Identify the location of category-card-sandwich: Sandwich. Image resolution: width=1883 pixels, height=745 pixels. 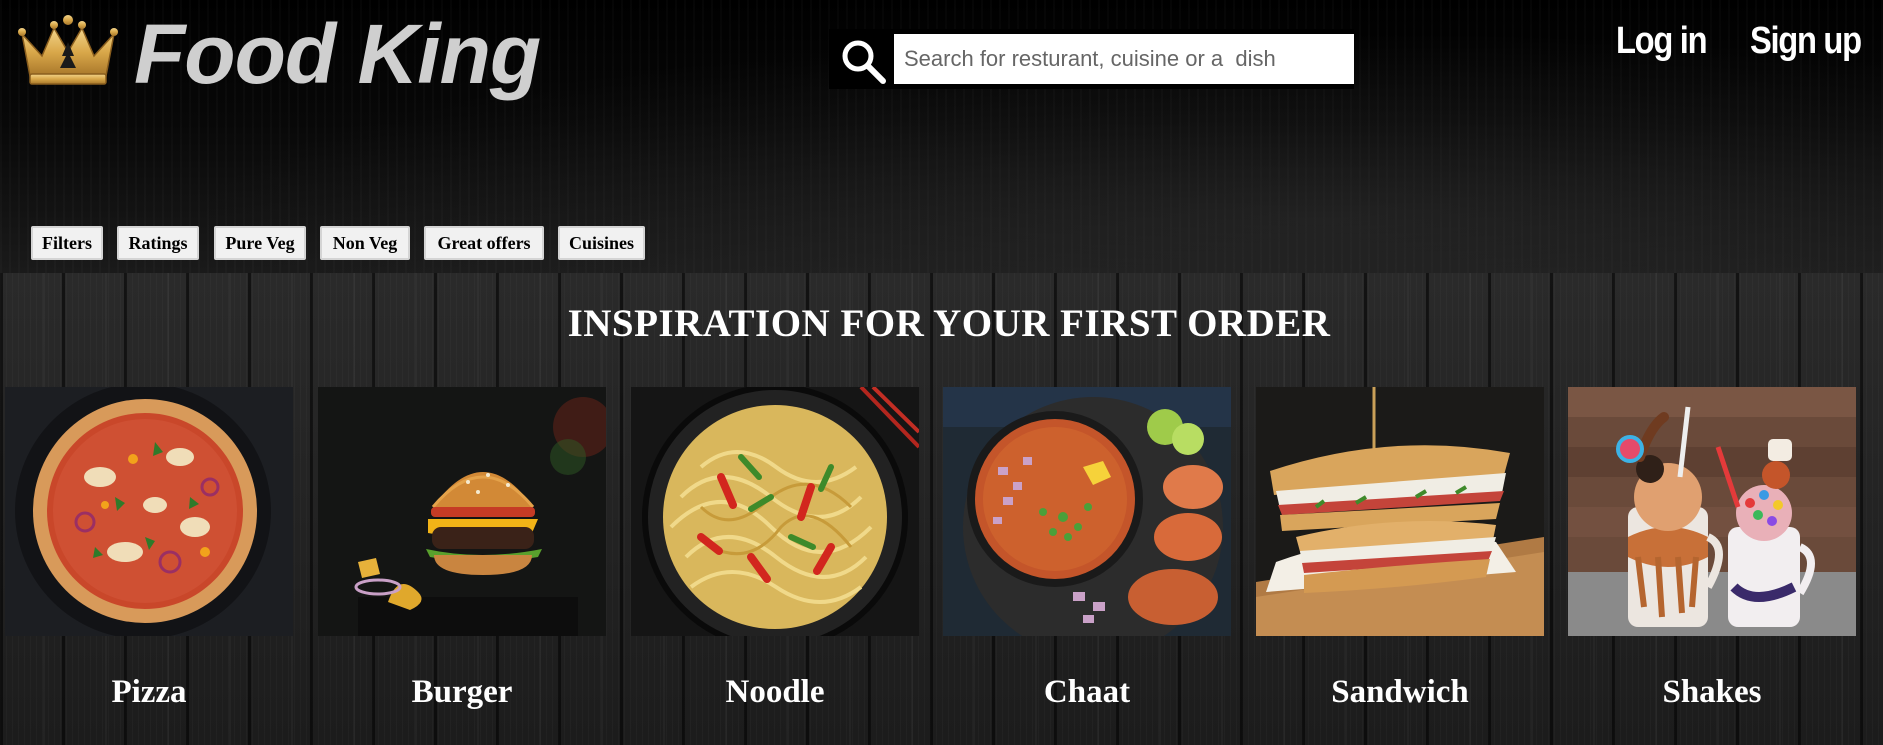
(1400, 548).